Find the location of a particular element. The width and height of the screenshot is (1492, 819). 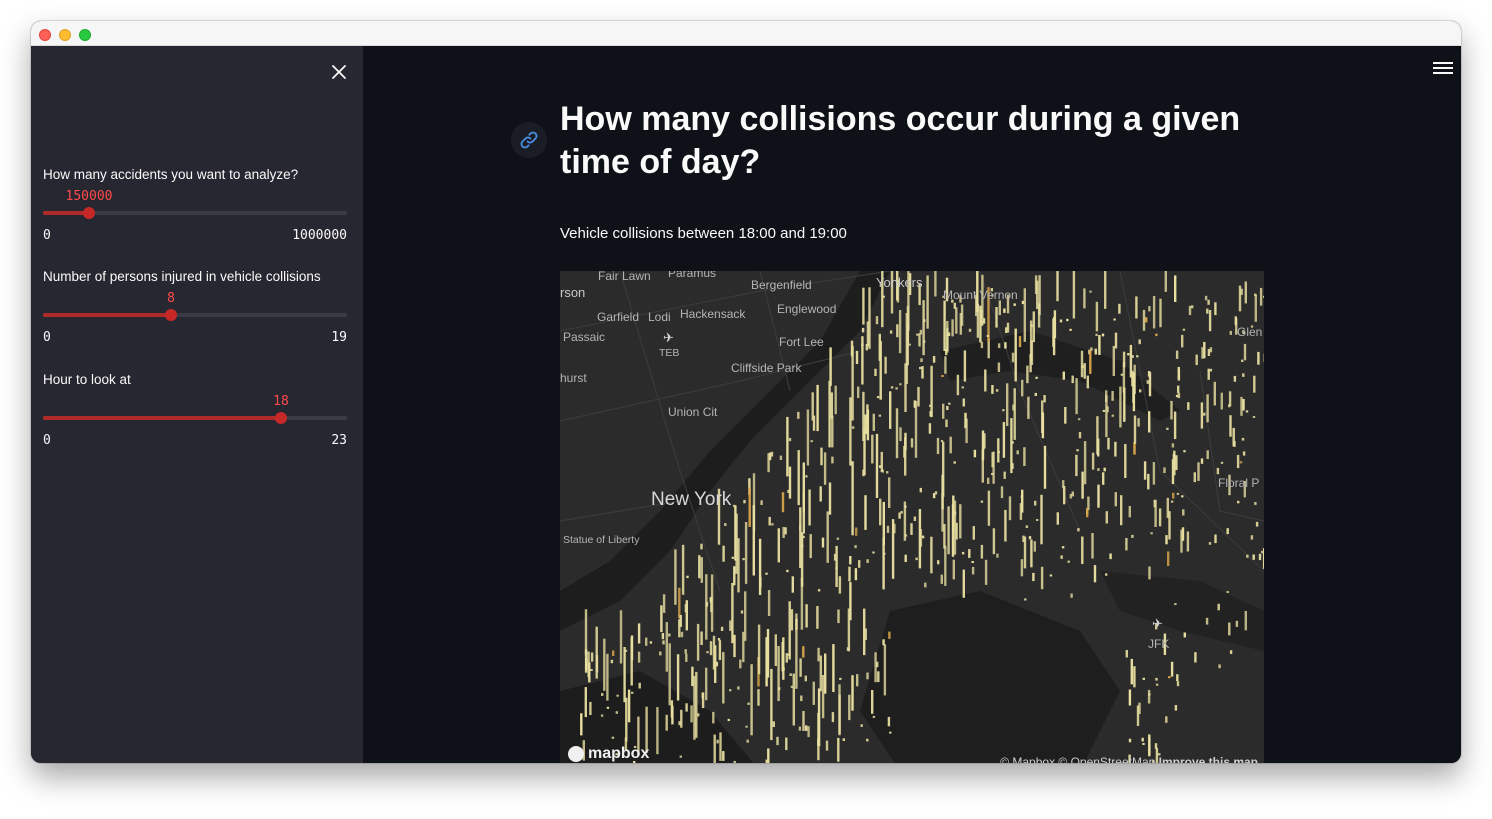

slider-max: 19 is located at coordinates (339, 337).